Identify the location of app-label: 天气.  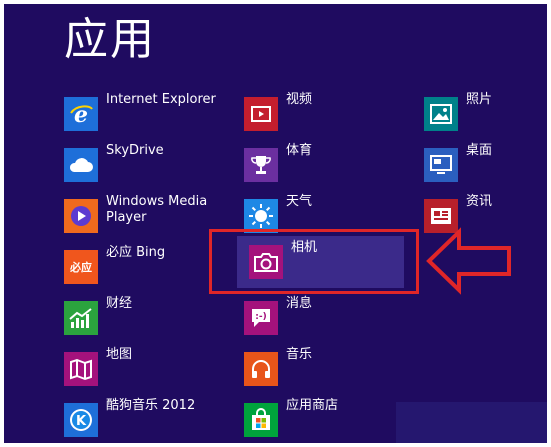
(299, 201).